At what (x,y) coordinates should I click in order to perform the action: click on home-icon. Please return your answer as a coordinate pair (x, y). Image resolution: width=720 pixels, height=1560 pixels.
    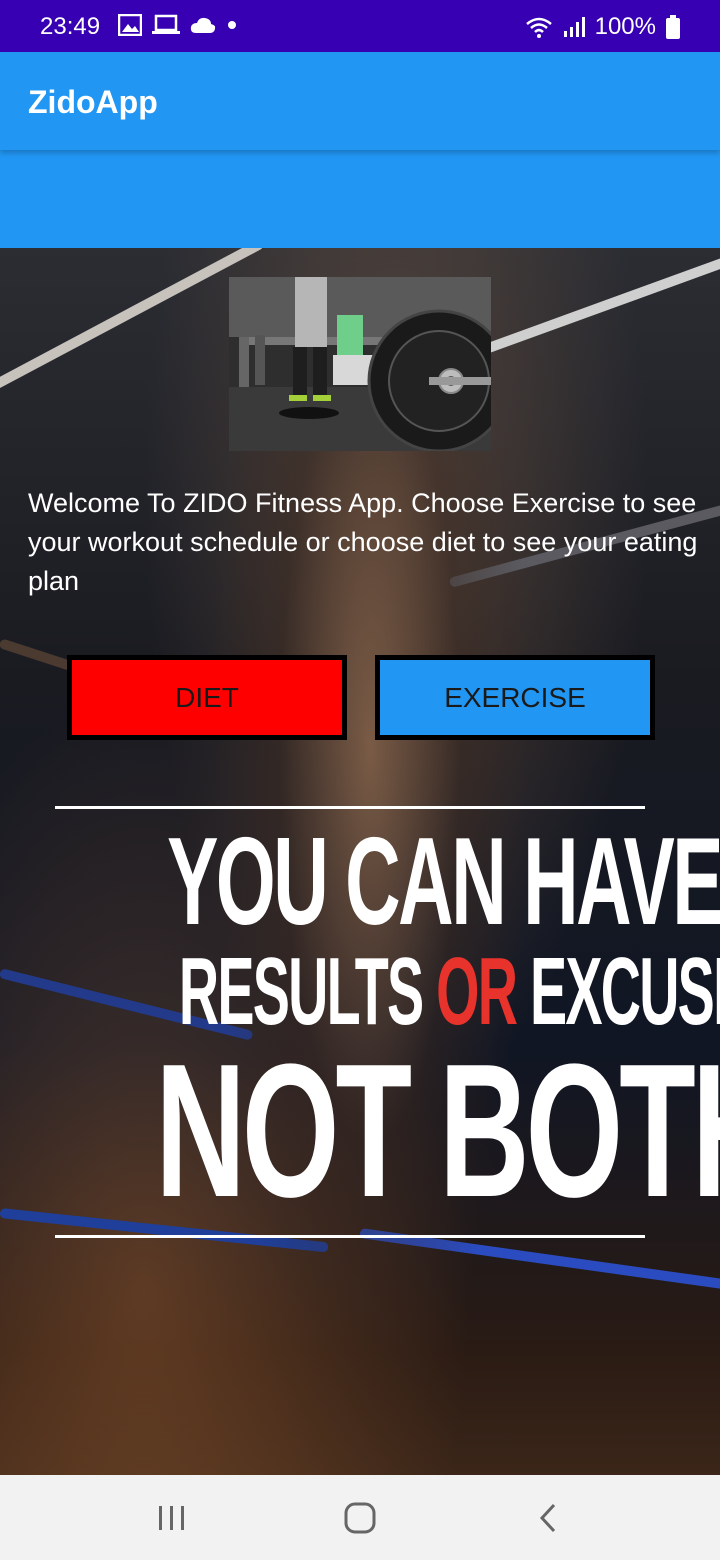
    Looking at the image, I should click on (360, 1517).